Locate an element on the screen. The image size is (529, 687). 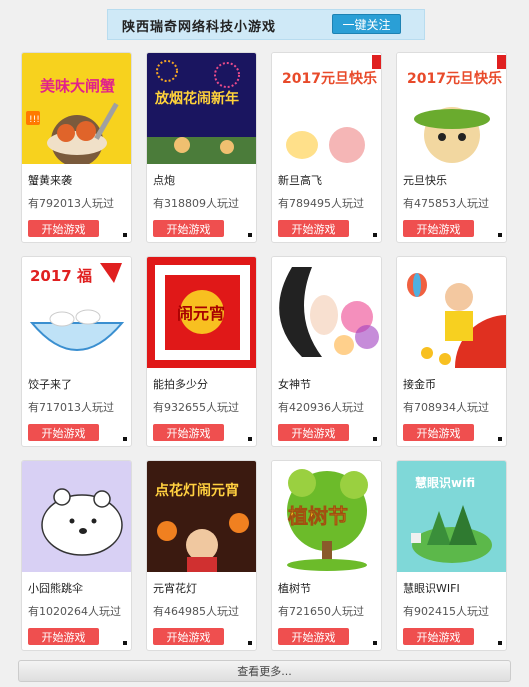
play-count: 有721650人玩过 is located at coordinates (321, 611).